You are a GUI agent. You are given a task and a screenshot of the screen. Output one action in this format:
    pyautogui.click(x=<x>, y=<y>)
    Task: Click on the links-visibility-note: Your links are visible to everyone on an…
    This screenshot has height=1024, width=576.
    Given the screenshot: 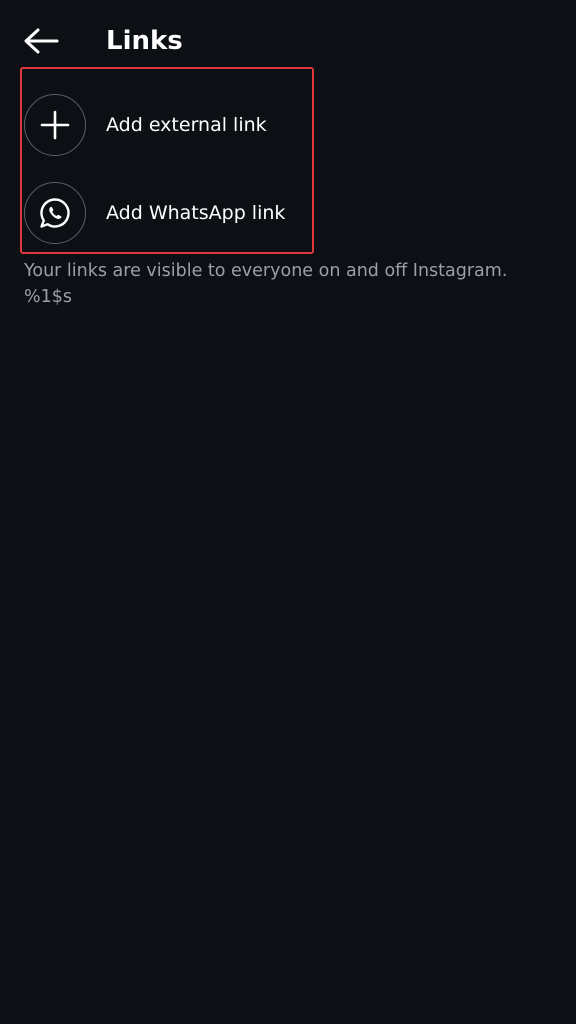 What is the action you would take?
    pyautogui.click(x=294, y=284)
    